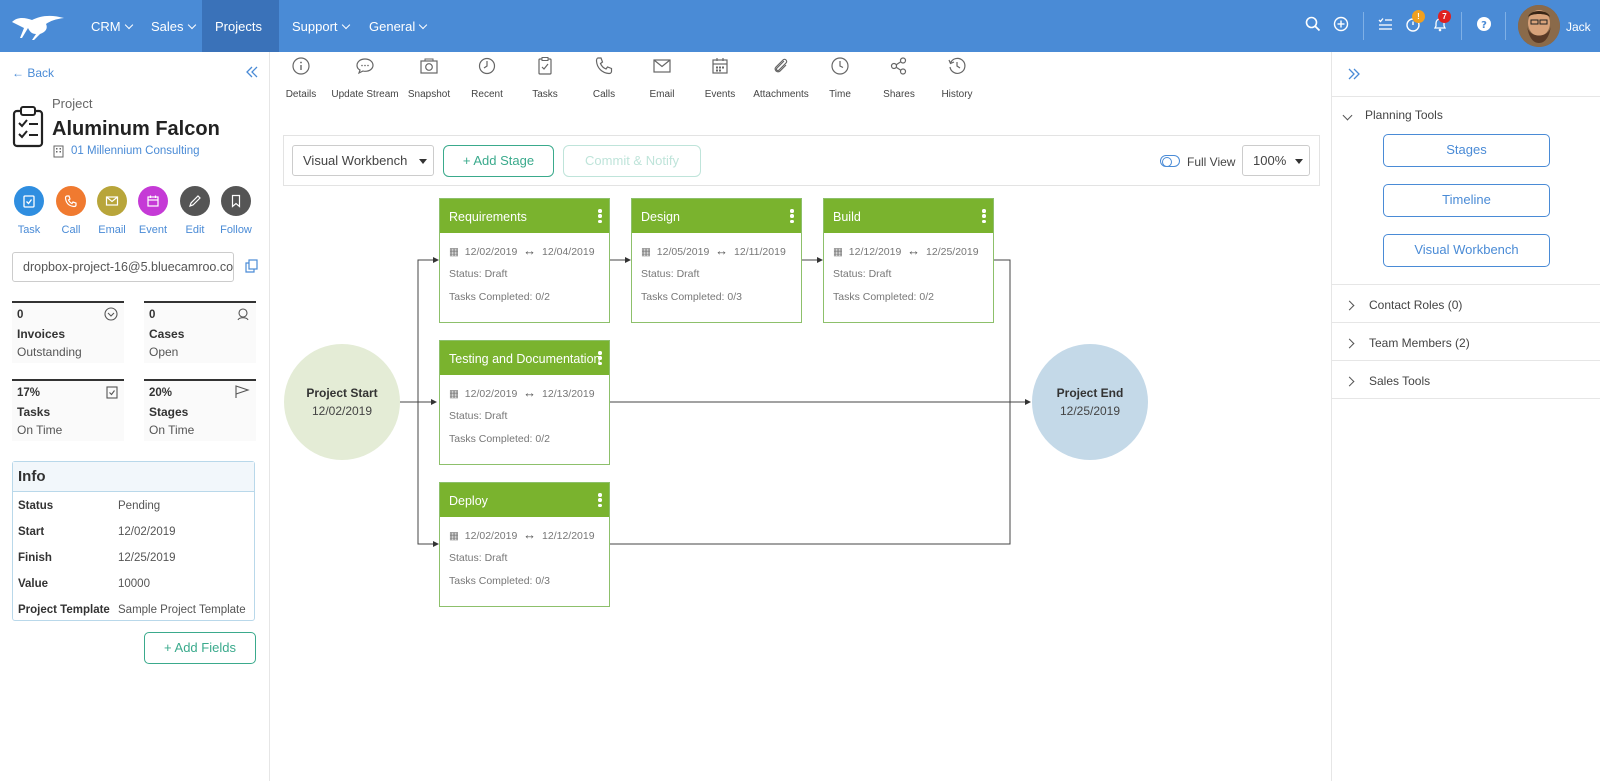 The image size is (1600, 781). I want to click on stage-end: 12/11/2019, so click(760, 252).